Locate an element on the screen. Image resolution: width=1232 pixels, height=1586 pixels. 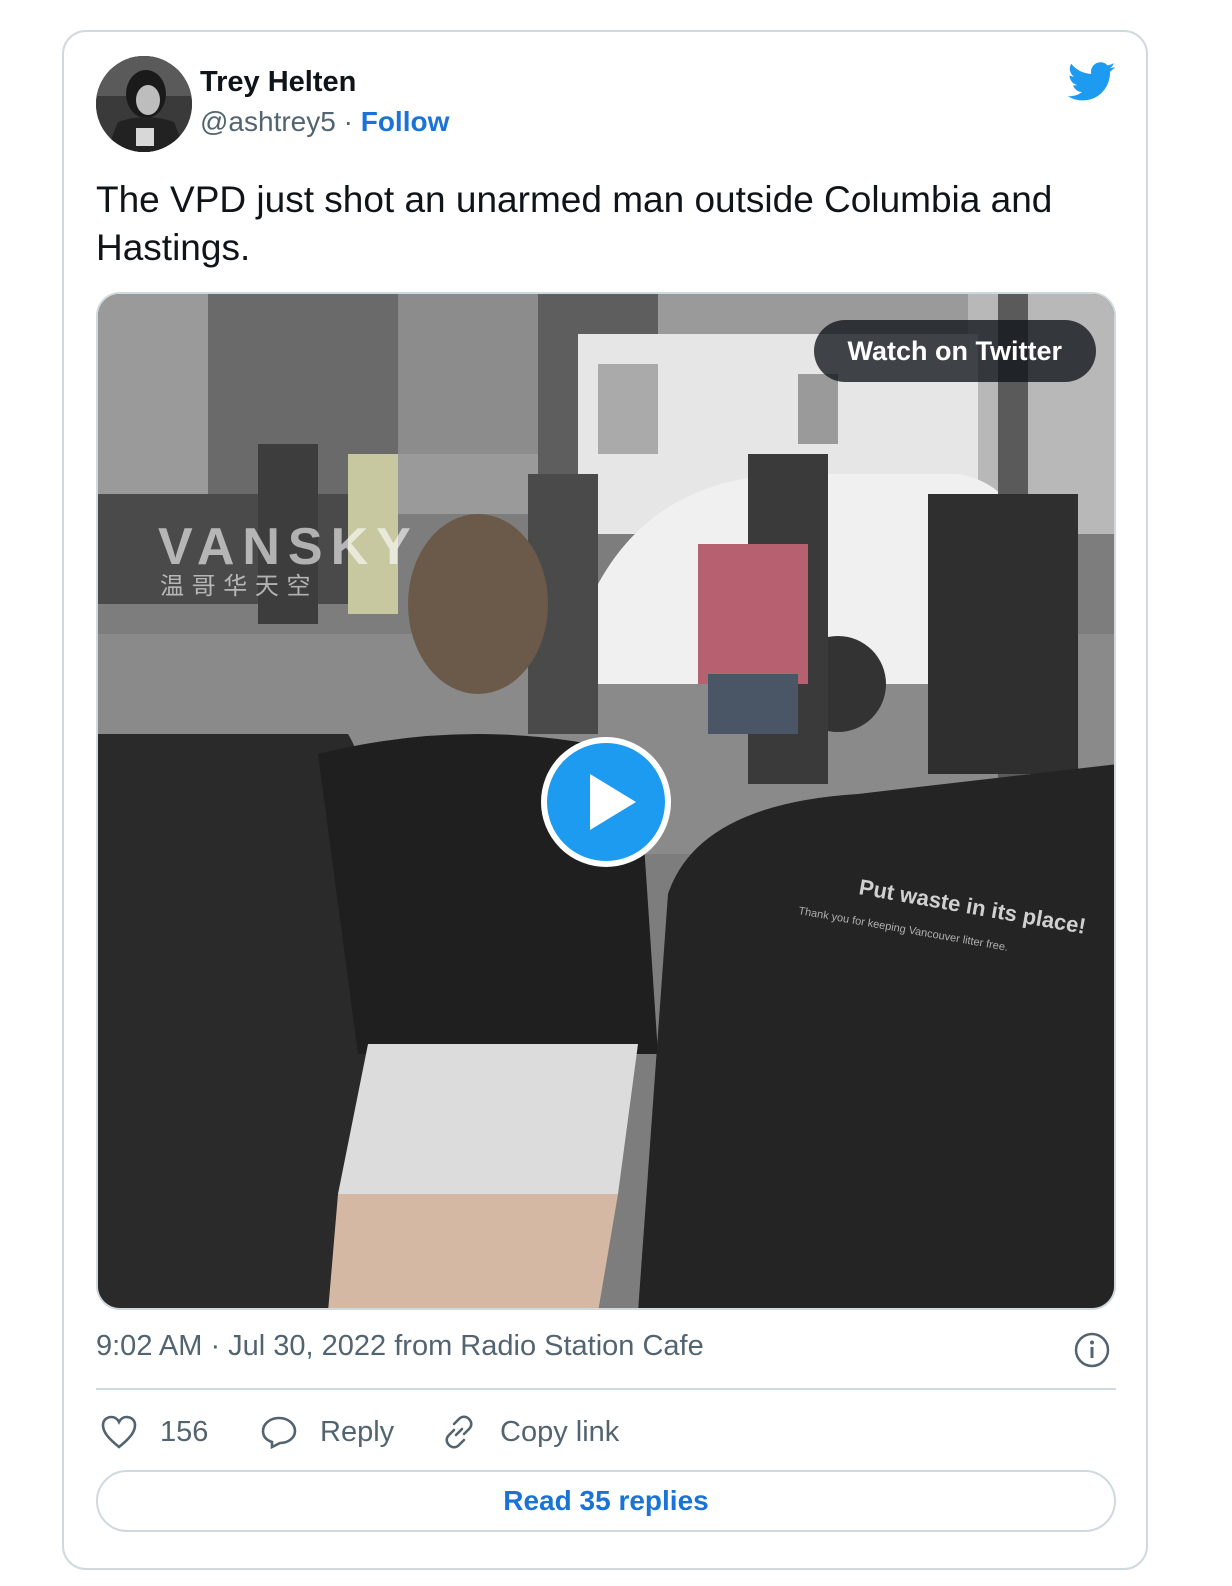
copy-link-label: Copy link is located at coordinates (560, 1431).